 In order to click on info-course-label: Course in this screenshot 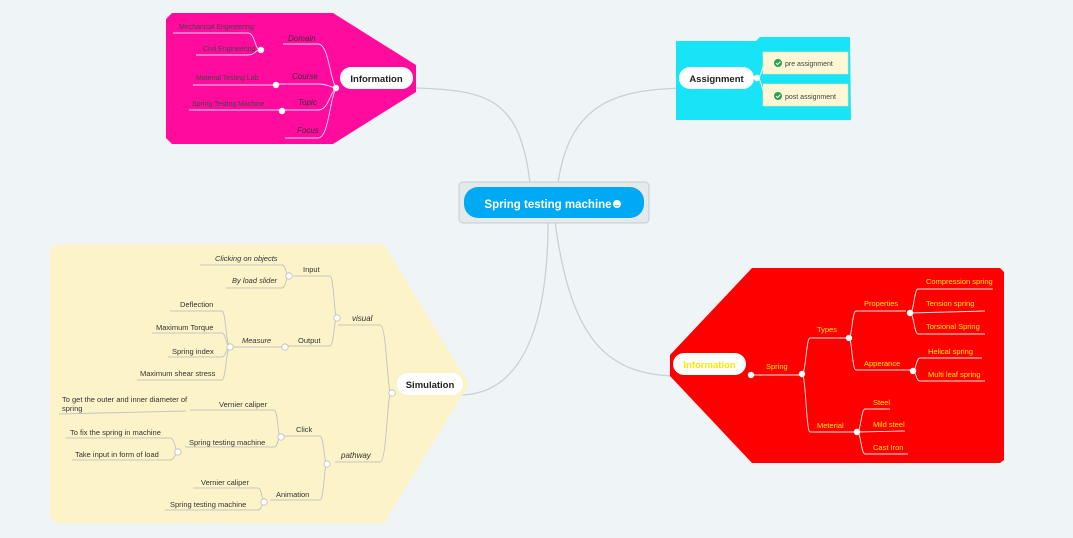, I will do `click(305, 76)`.